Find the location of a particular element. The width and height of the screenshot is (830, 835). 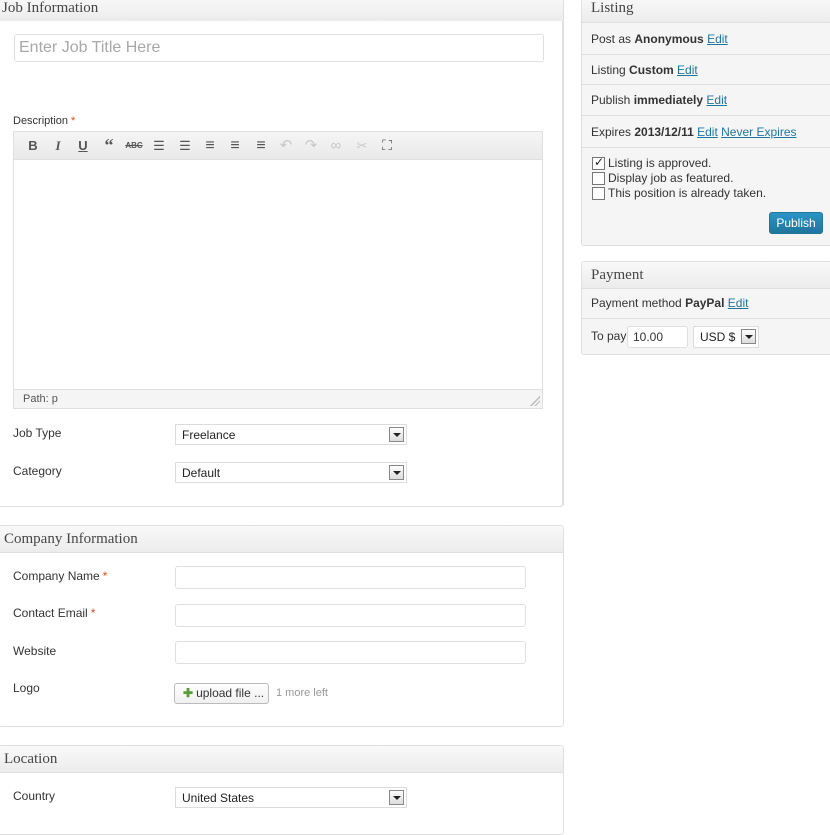

job-type-label: Job Type is located at coordinates (37, 433).